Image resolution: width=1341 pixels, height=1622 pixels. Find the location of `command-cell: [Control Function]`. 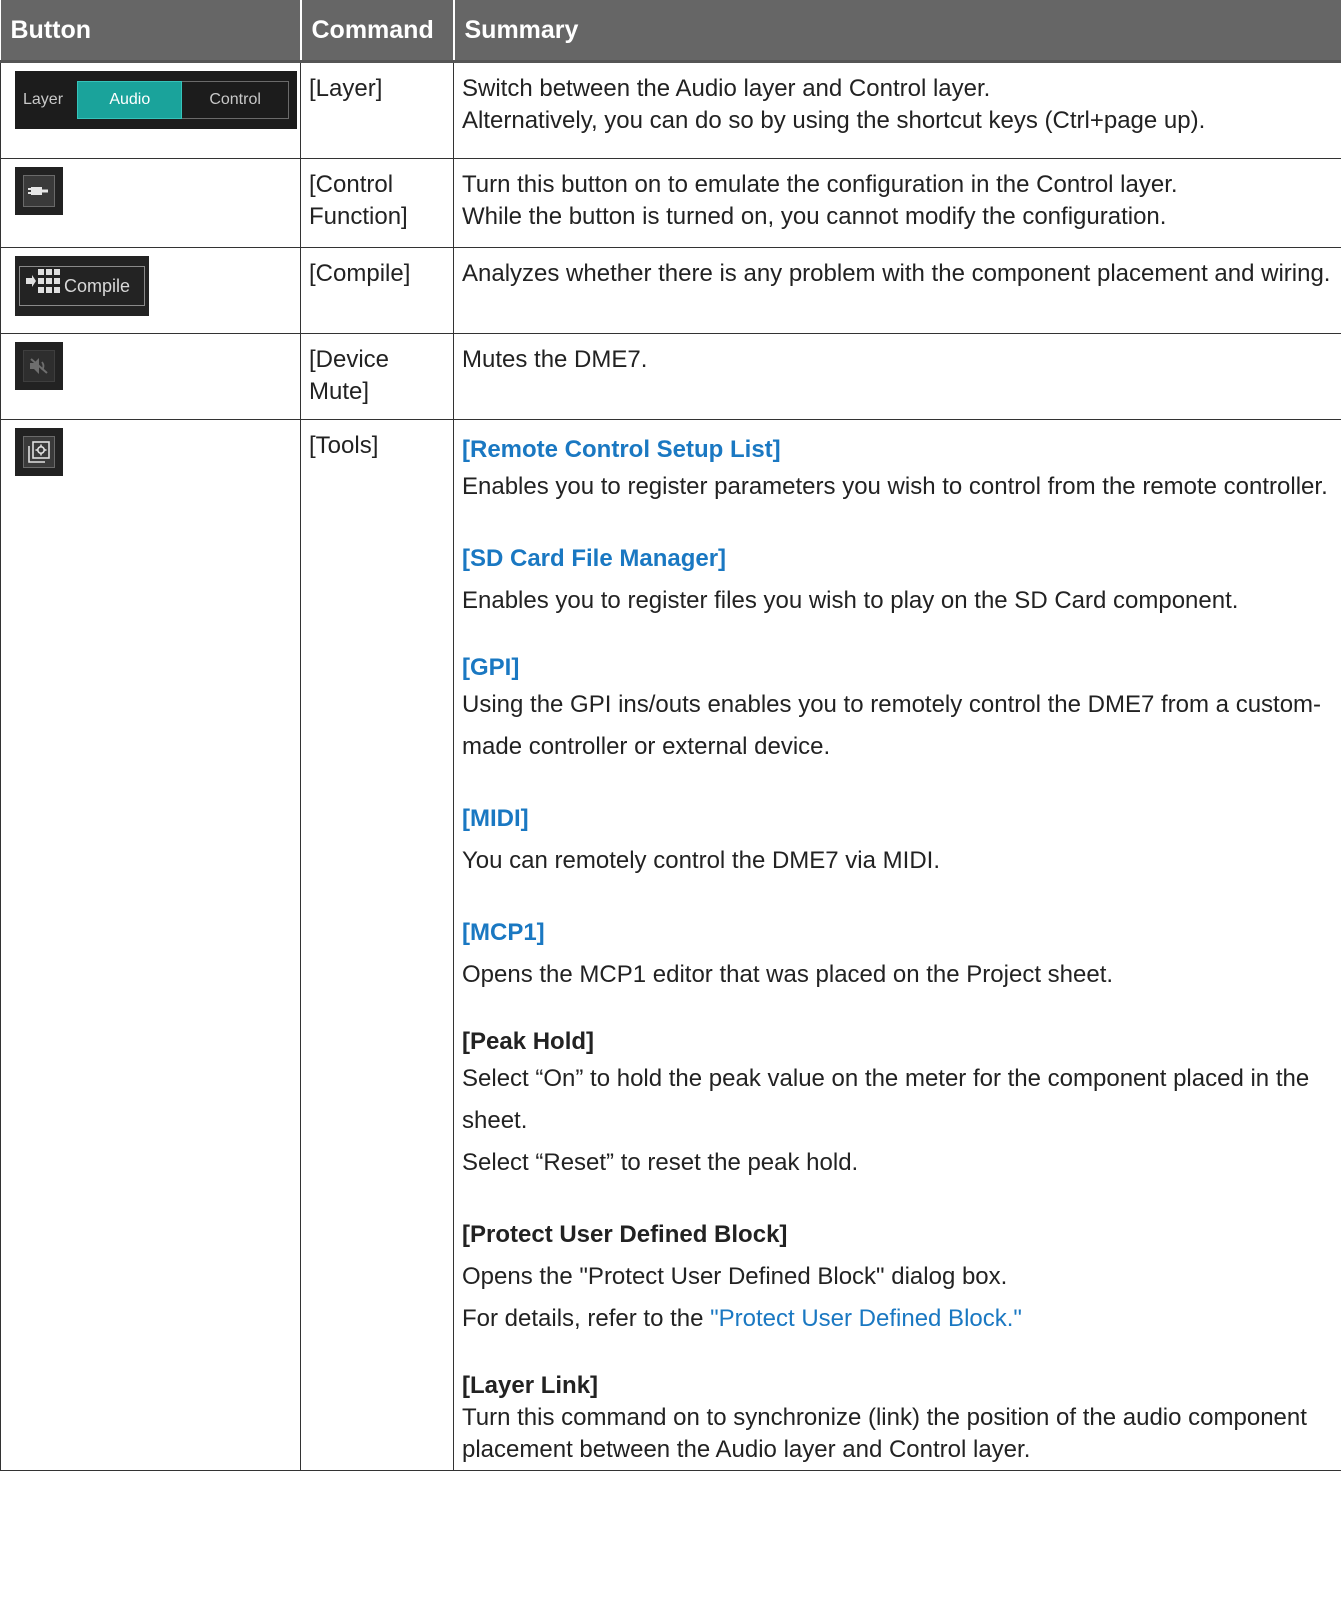

command-cell: [Control Function] is located at coordinates (377, 203).